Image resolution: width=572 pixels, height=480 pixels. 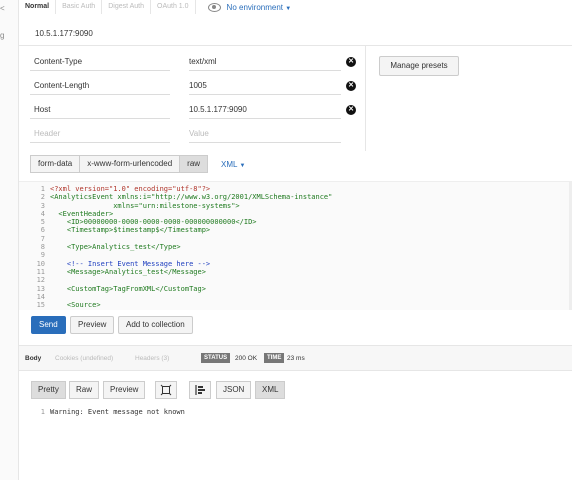 I want to click on line-number: 13, so click(x=40, y=288).